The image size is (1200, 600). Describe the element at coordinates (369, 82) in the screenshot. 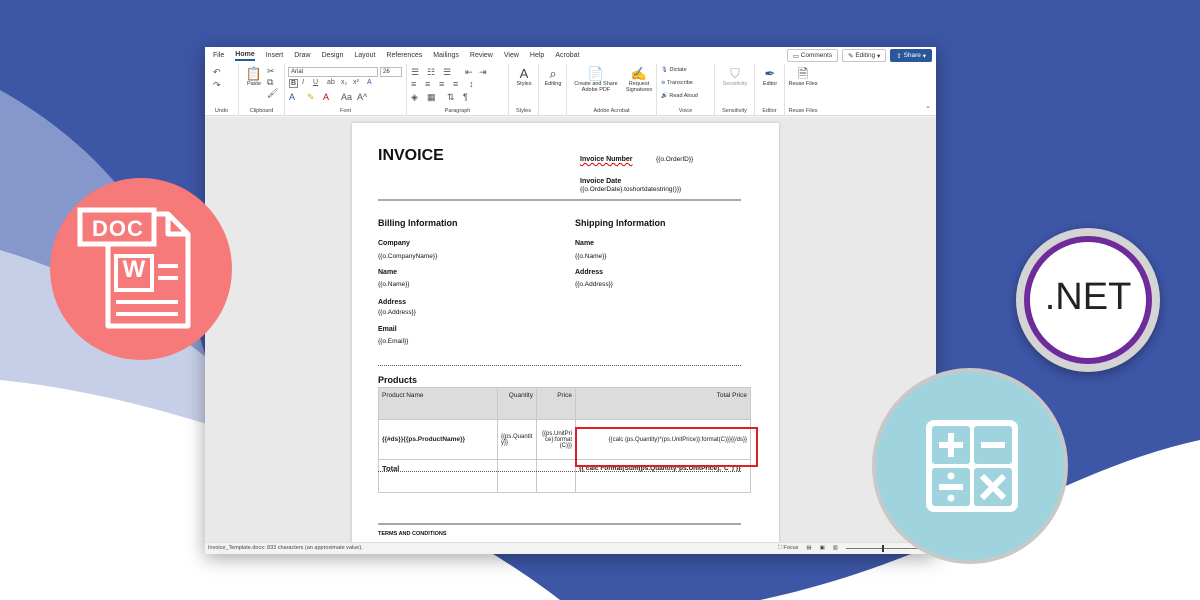

I see `text-effects-icon: A` at that location.